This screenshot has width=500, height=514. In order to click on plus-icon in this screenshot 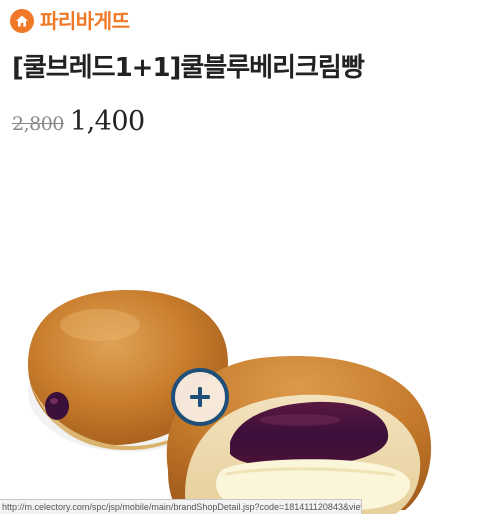, I will do `click(200, 397)`.